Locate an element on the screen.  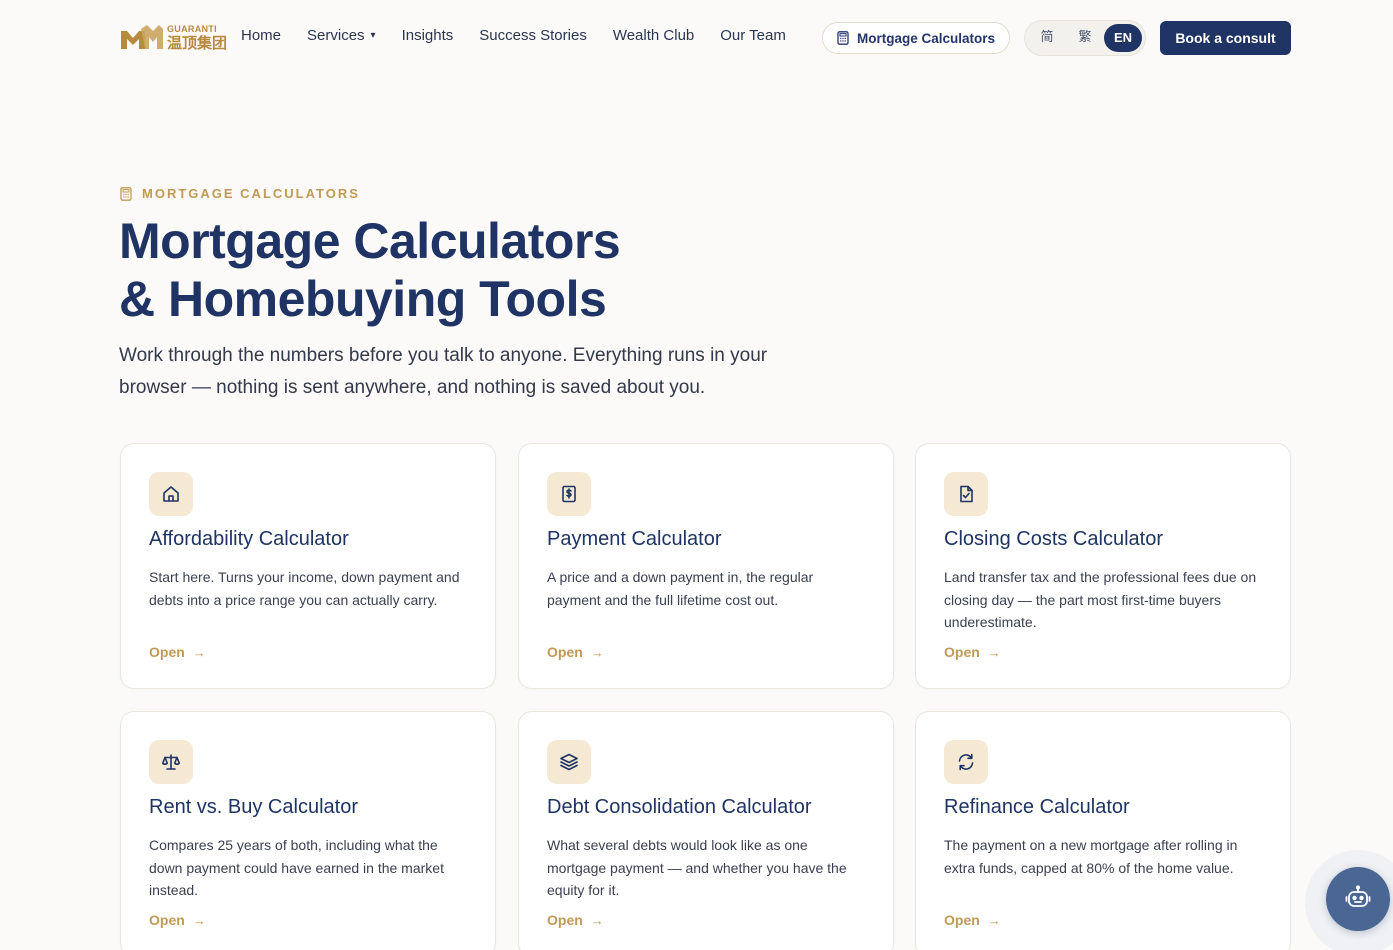
nav-wealth-club: Wealth Club is located at coordinates (653, 35).